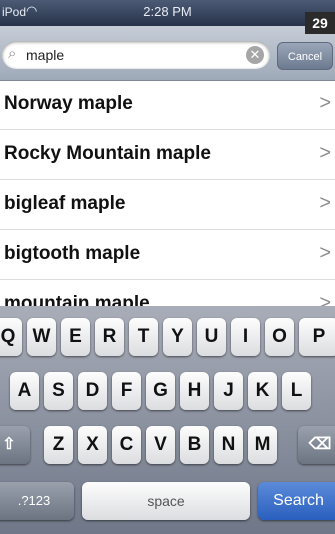 The image size is (335, 534). Describe the element at coordinates (65, 203) in the screenshot. I see `list-item-label: bigleaf maple` at that location.